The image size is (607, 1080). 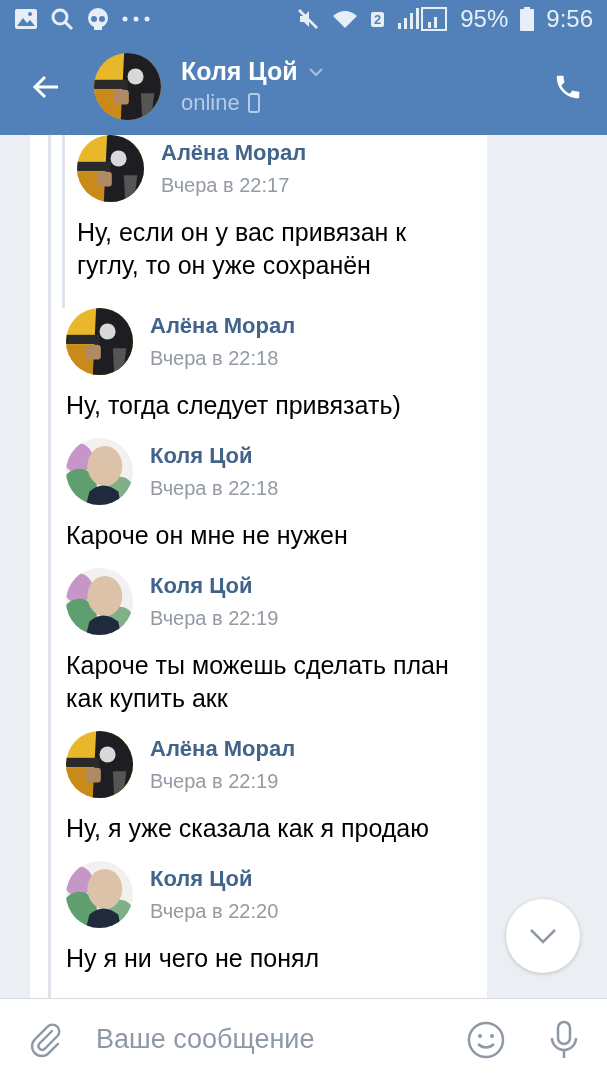 I want to click on battery-icon, so click(x=527, y=19).